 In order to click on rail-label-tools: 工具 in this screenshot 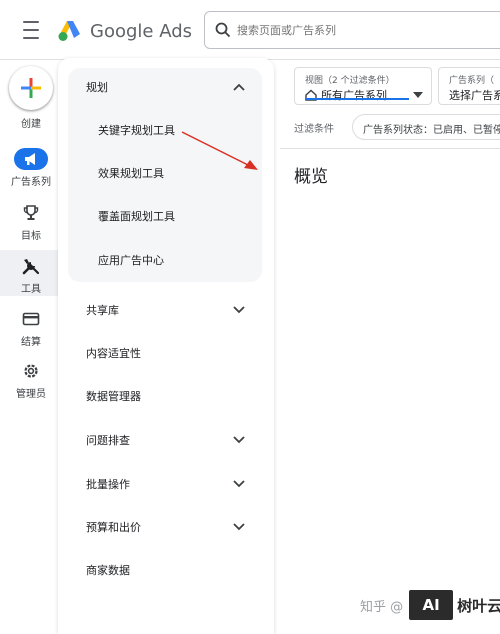, I will do `click(31, 289)`.